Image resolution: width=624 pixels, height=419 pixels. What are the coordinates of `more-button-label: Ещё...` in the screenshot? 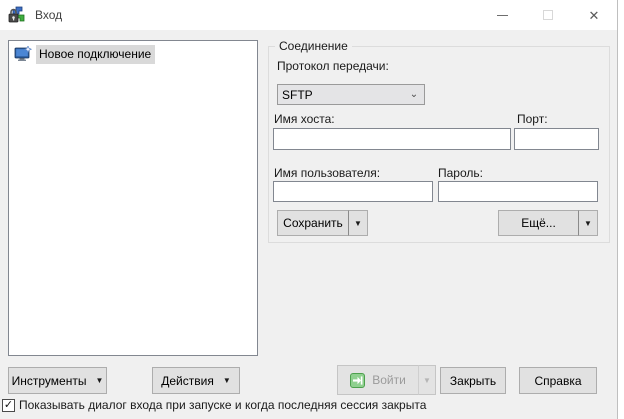 It's located at (538, 223).